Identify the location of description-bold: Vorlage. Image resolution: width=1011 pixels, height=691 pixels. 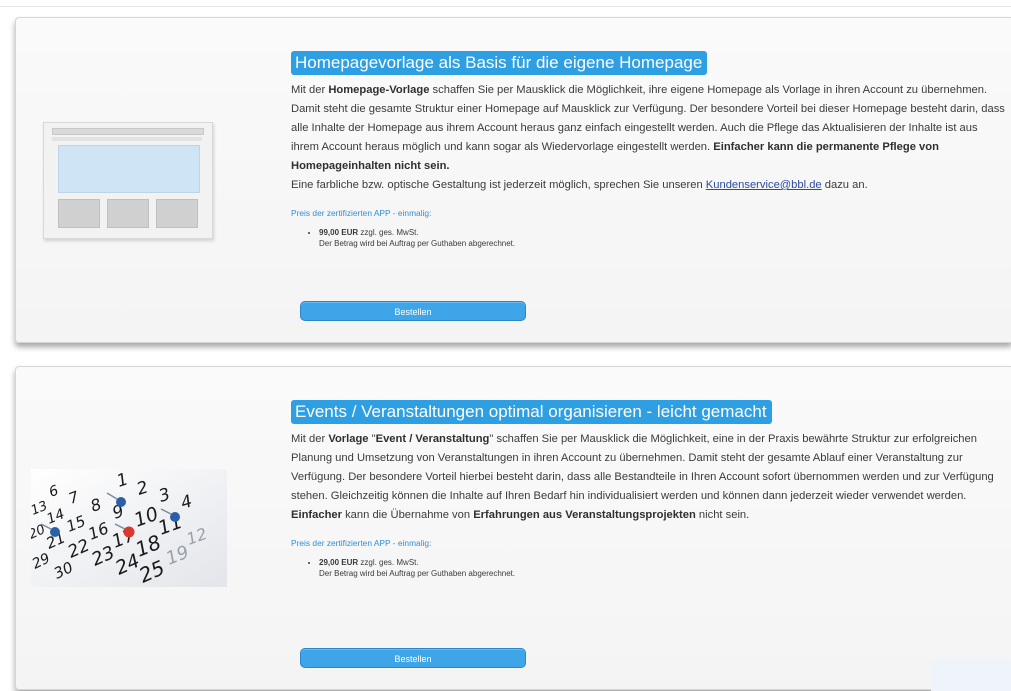
(348, 439).